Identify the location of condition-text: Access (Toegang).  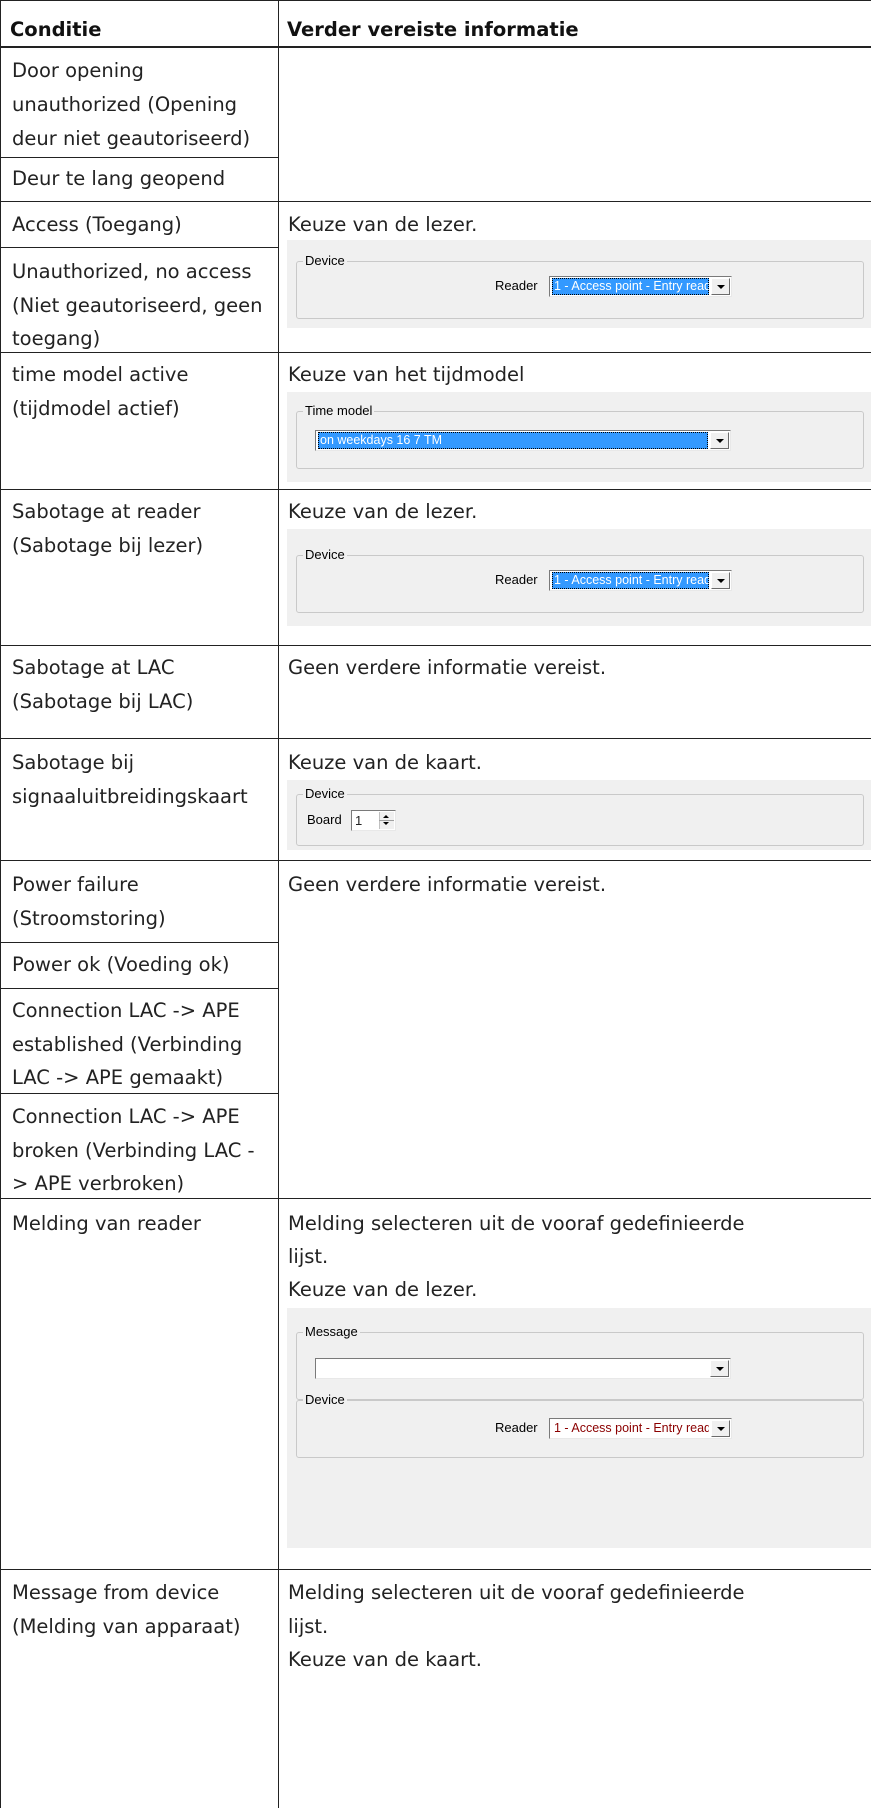
(97, 224).